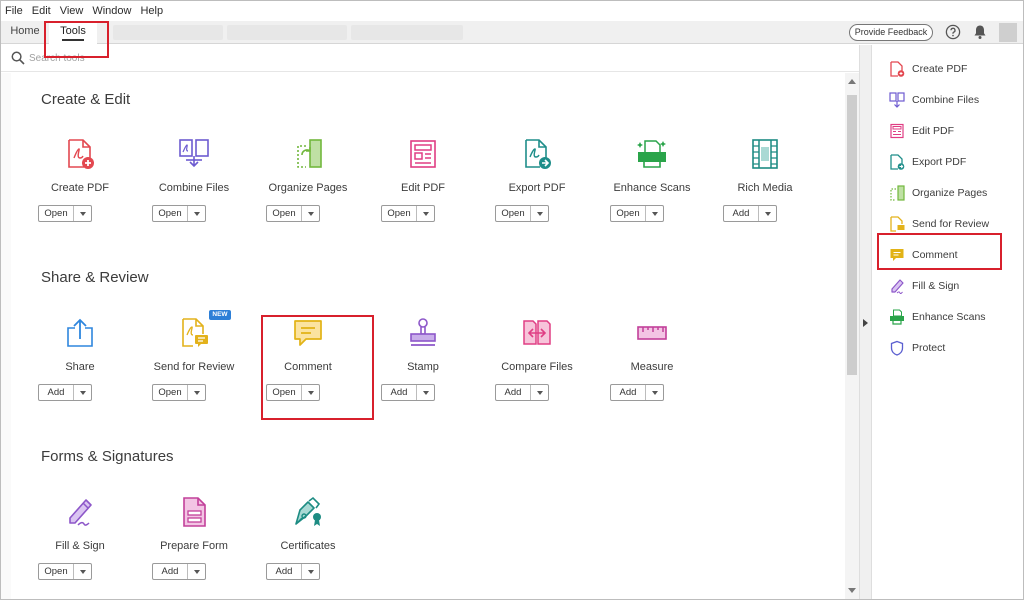  What do you see at coordinates (652, 193) in the screenshot?
I see `tool-enhance-scans: Enhance Scans Open` at bounding box center [652, 193].